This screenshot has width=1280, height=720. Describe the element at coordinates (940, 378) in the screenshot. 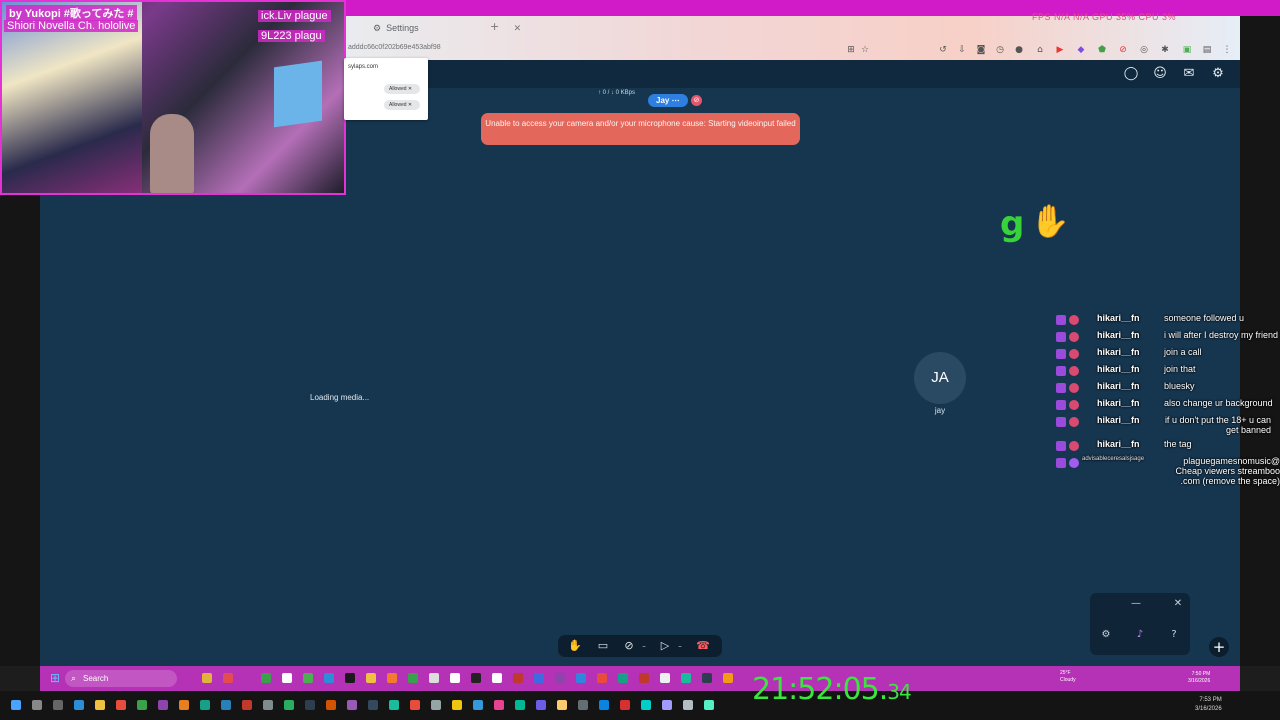

I see `avatar: JA` at that location.